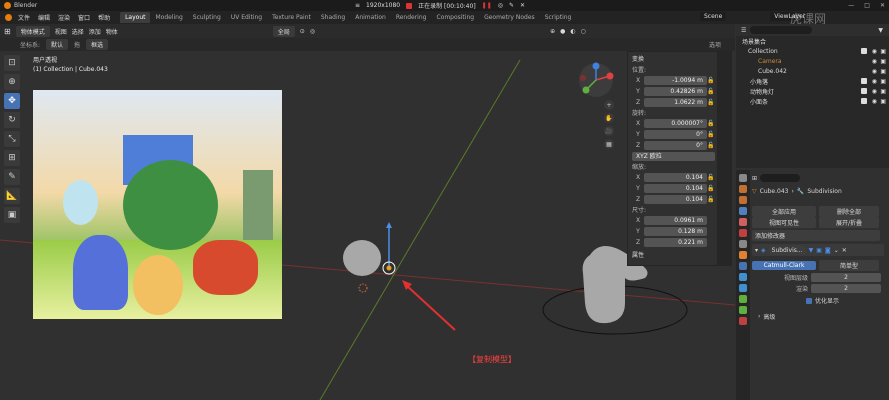 This screenshot has height=400, width=889. I want to click on dimension-x-field: 0.0961 m, so click(675, 220).